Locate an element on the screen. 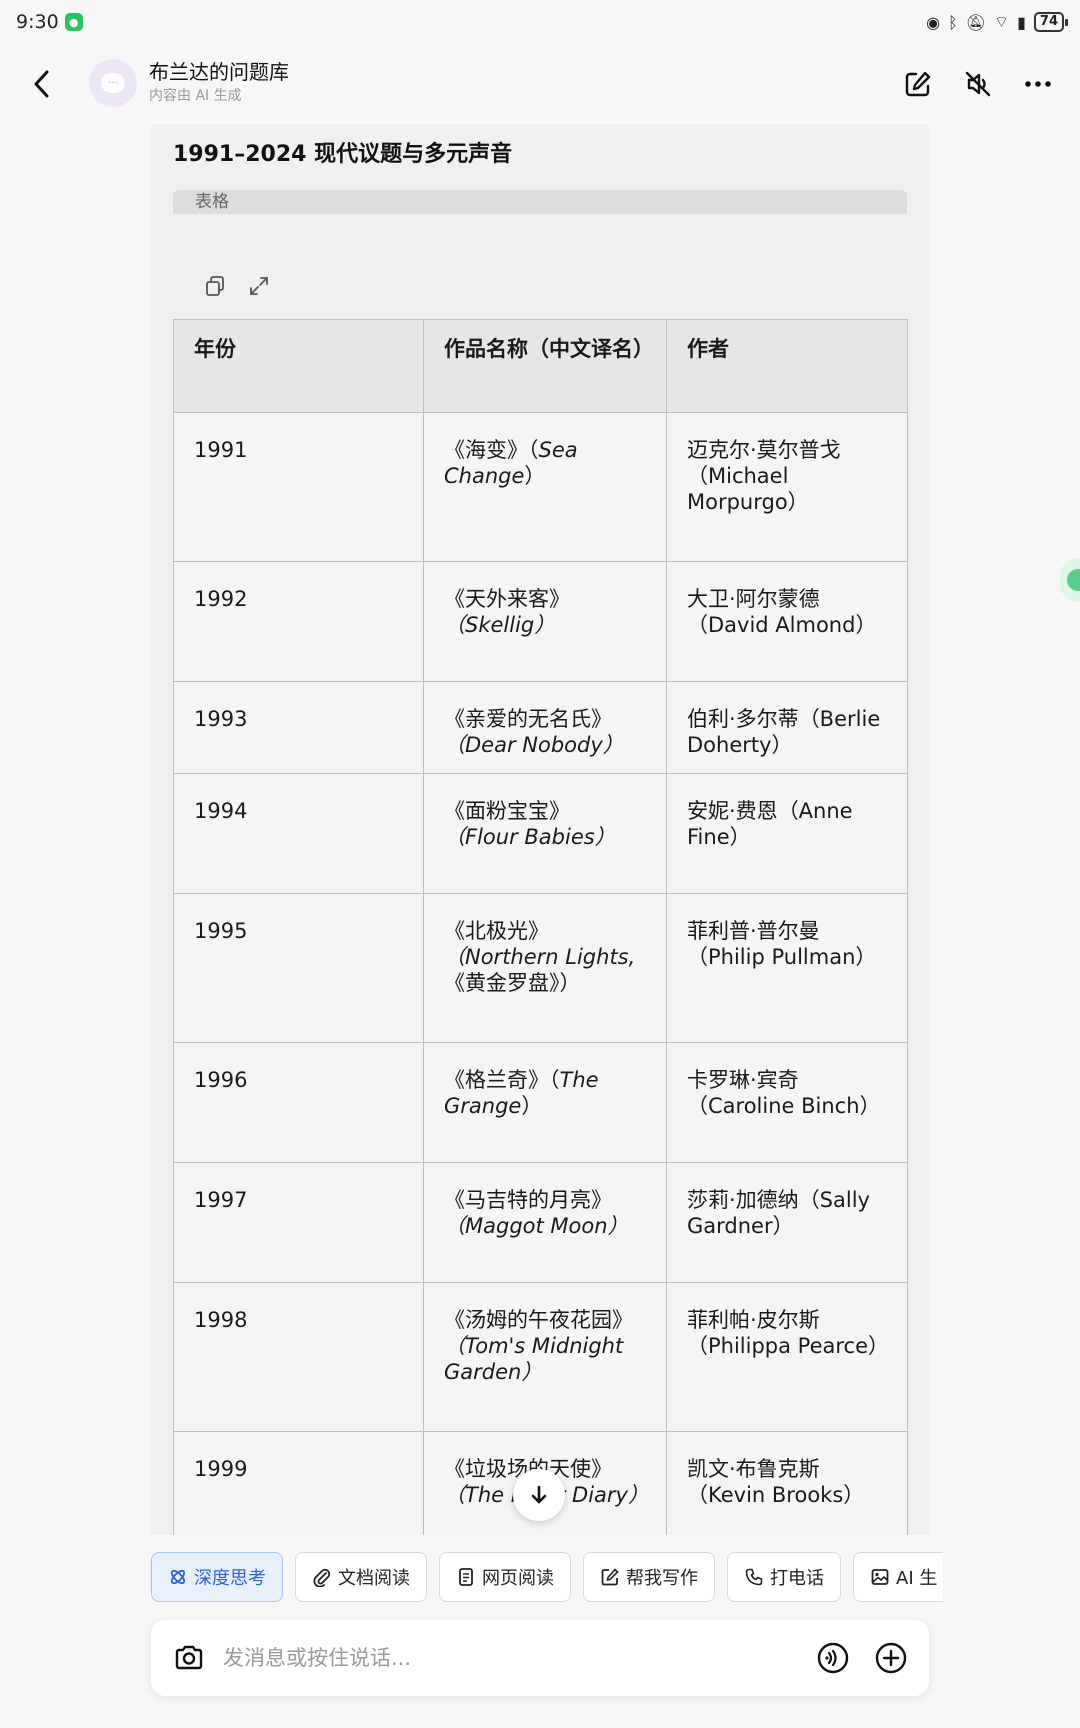 The image size is (1080, 1728). chevron-left-icon is located at coordinates (41, 84).